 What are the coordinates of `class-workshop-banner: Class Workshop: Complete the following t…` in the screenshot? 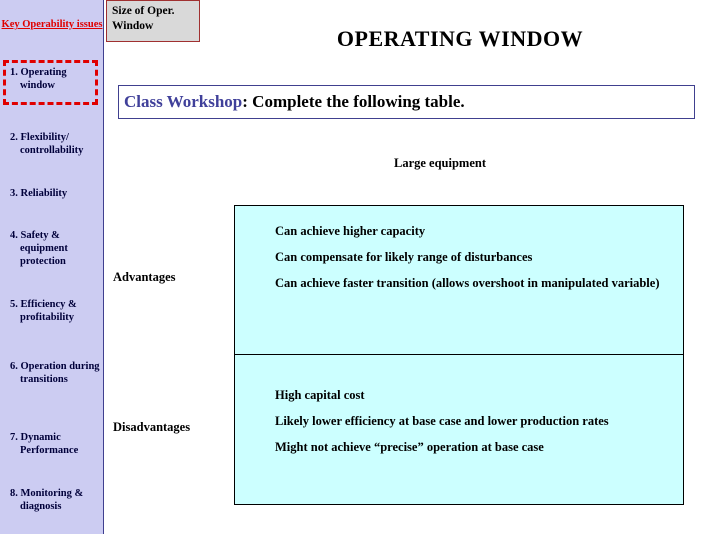 It's located at (406, 102).